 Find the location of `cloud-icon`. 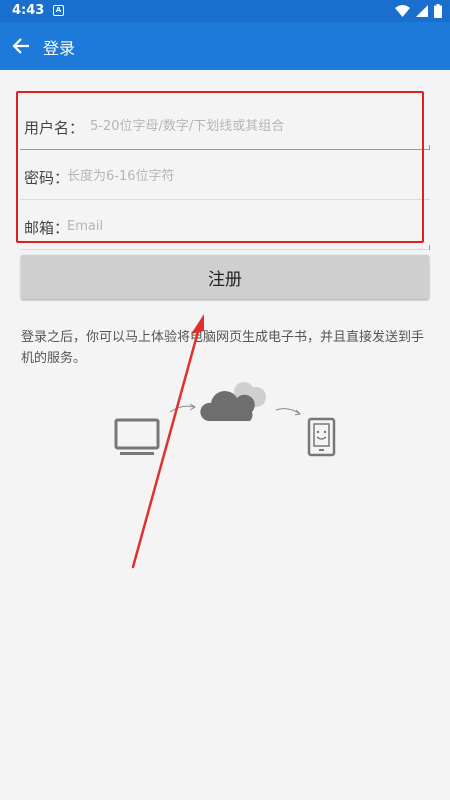

cloud-icon is located at coordinates (233, 401).